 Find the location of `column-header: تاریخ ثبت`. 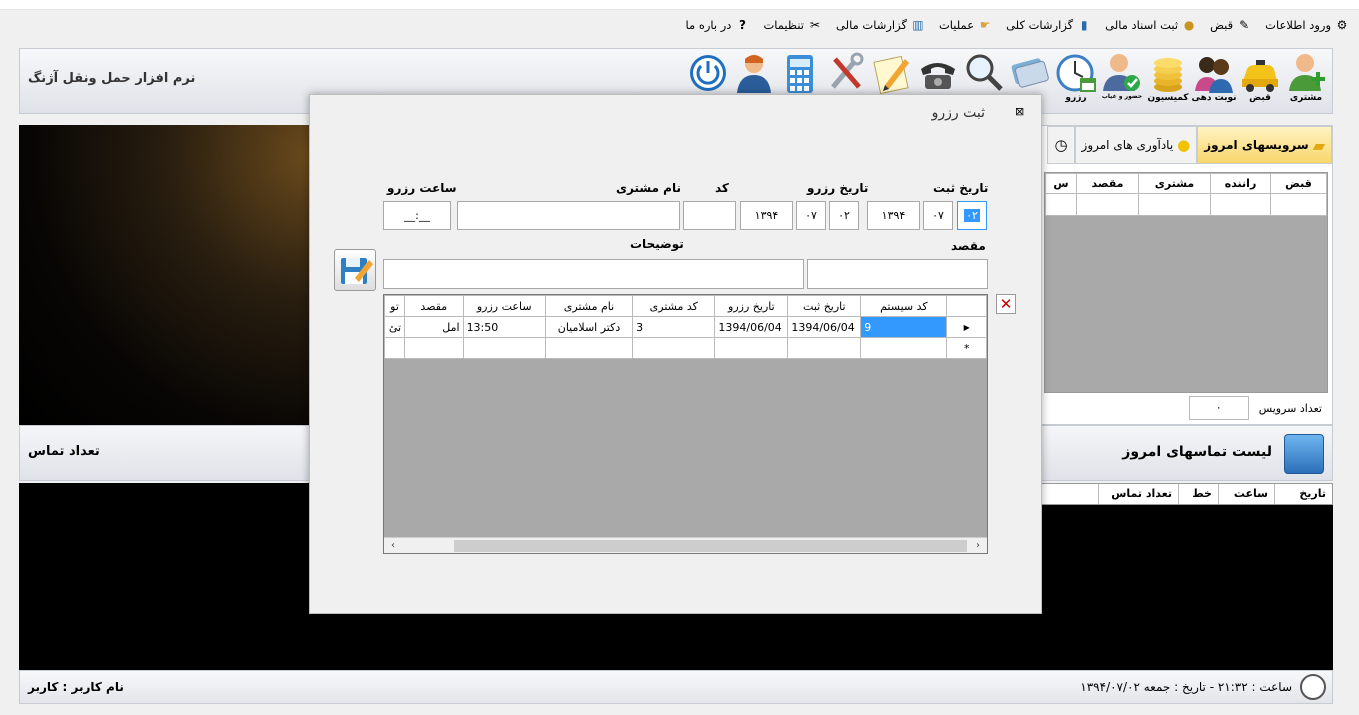

column-header: تاریخ ثبت is located at coordinates (824, 306).